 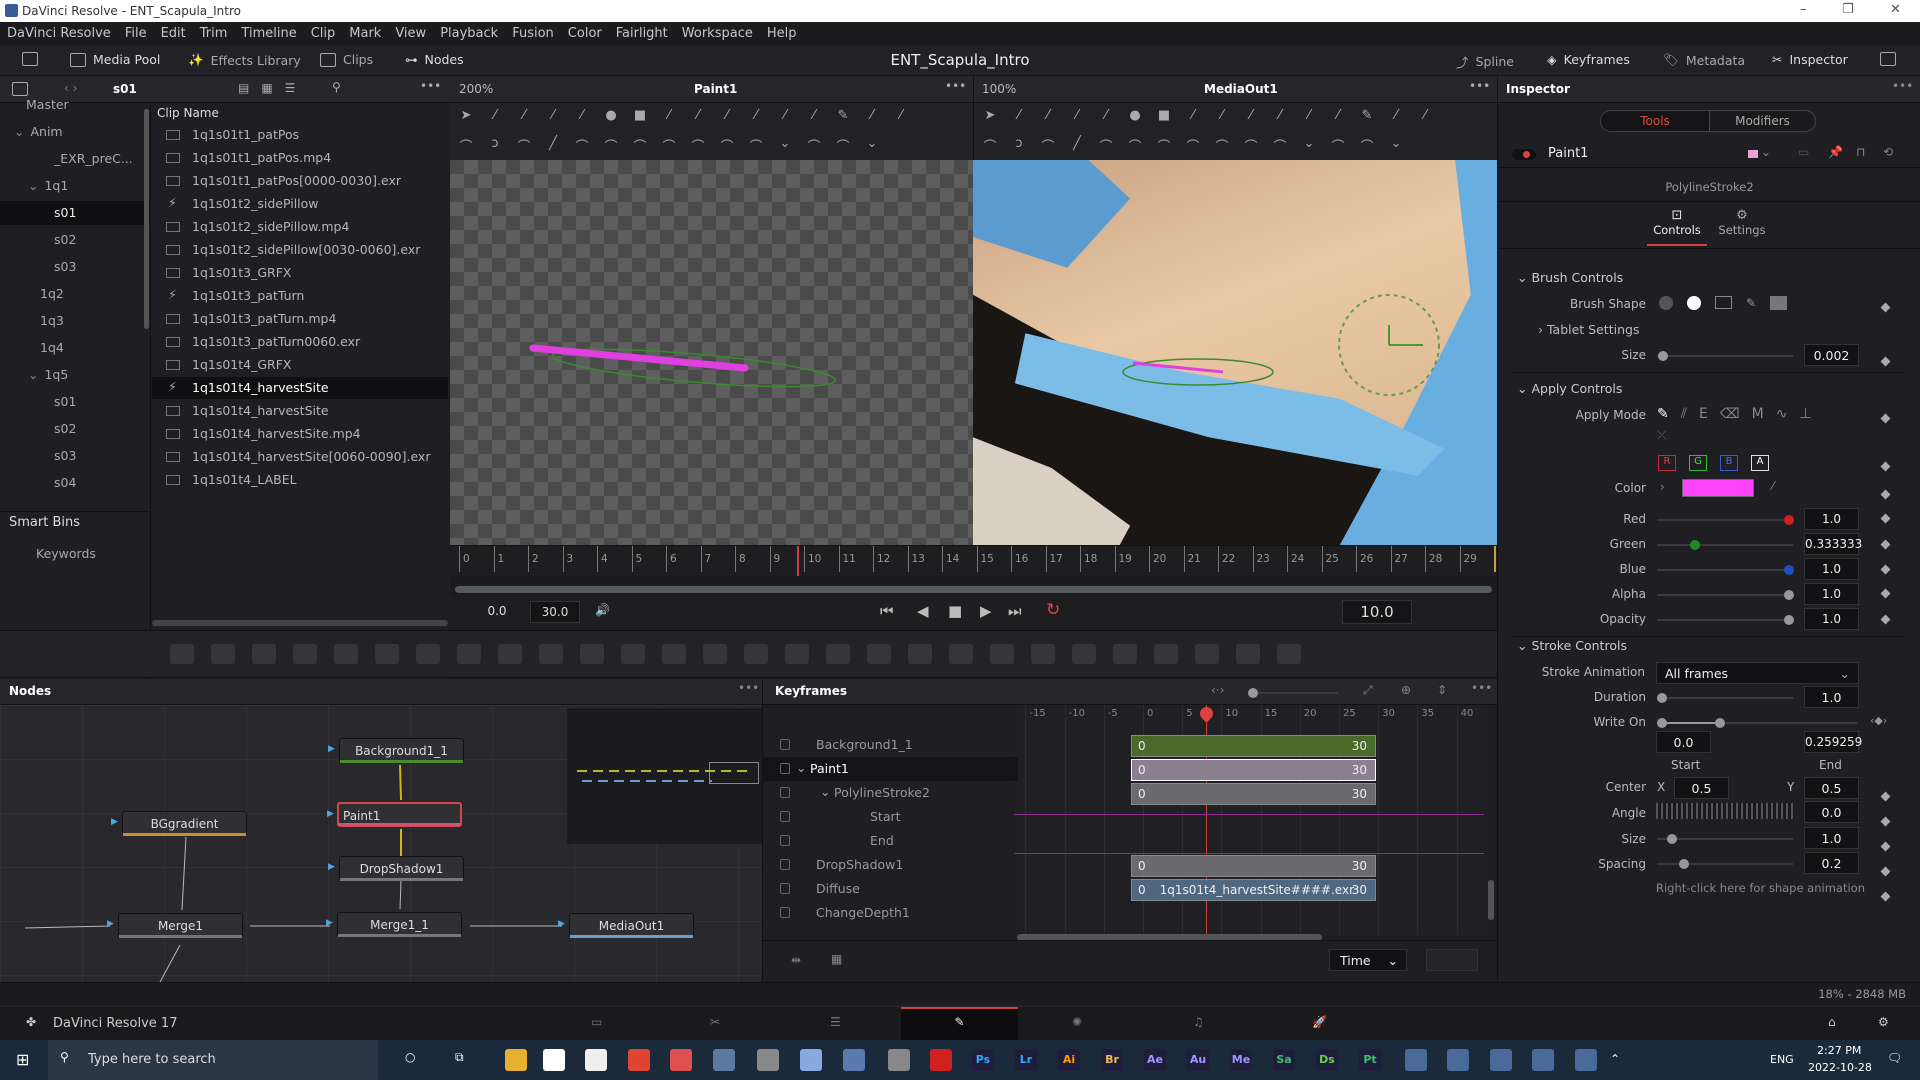 What do you see at coordinates (365, 31) in the screenshot?
I see `menu-mark: Mark` at bounding box center [365, 31].